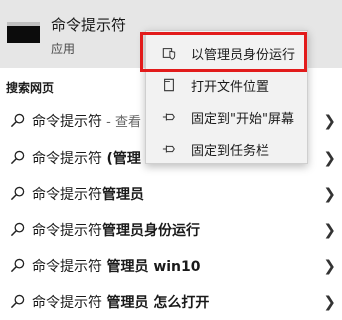 The width and height of the screenshot is (342, 320). Describe the element at coordinates (121, 303) in the screenshot. I see `result-text: 命令提示符 管理员 怎么打开` at that location.